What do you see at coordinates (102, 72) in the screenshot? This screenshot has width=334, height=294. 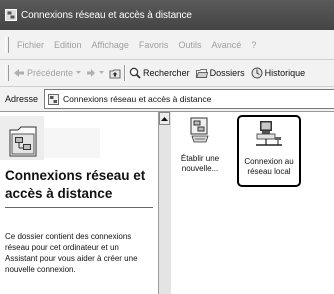 I see `forward-dropdown-icon` at bounding box center [102, 72].